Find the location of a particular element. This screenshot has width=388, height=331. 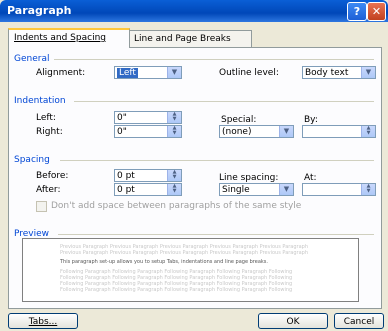

preview-divider is located at coordinates (216, 234).